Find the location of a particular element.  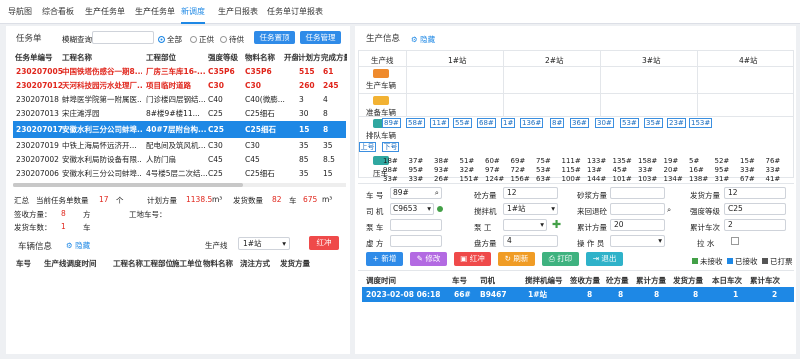

pin-task-button: 任务置顶 is located at coordinates (274, 37).